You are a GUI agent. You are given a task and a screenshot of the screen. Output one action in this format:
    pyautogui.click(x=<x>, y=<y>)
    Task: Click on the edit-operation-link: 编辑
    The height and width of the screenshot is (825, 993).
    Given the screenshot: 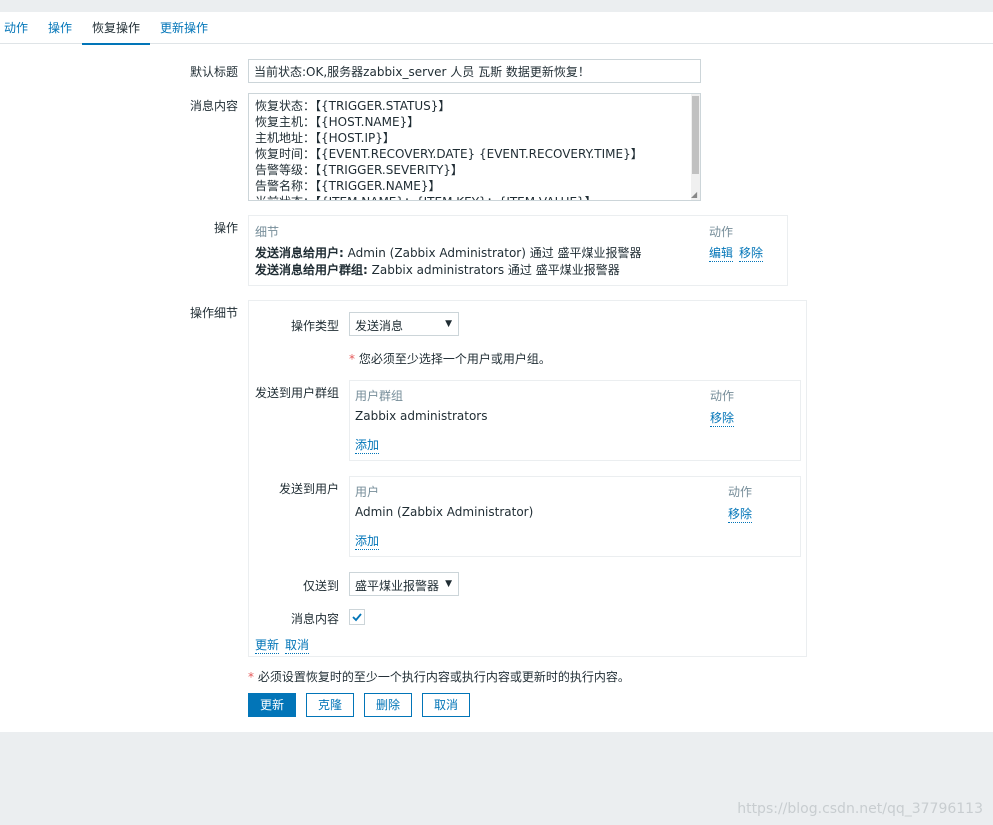 What is the action you would take?
    pyautogui.click(x=721, y=253)
    